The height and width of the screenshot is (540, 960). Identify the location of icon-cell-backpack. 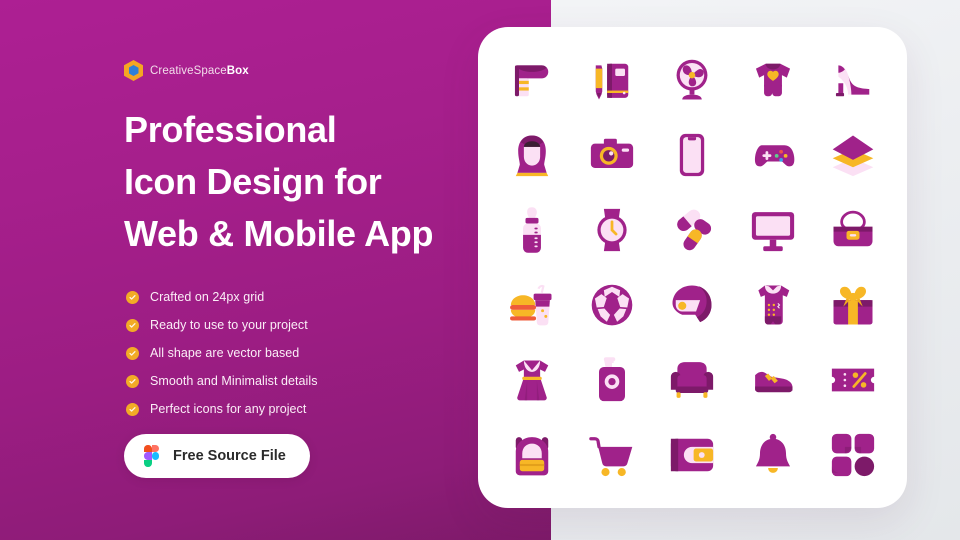
(532, 454).